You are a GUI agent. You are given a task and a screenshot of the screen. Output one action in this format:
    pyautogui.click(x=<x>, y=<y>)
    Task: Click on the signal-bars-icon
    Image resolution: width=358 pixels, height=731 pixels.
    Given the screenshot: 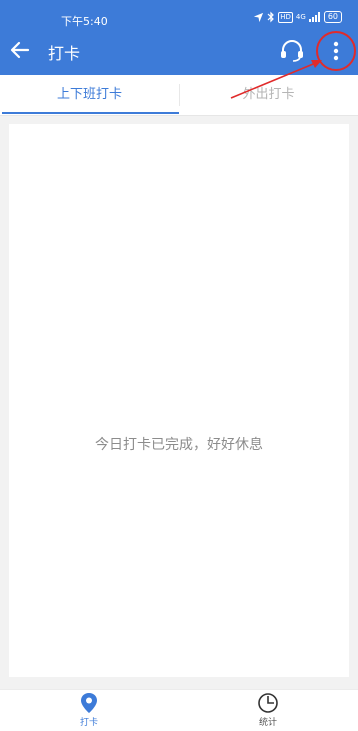 What is the action you would take?
    pyautogui.click(x=314, y=17)
    